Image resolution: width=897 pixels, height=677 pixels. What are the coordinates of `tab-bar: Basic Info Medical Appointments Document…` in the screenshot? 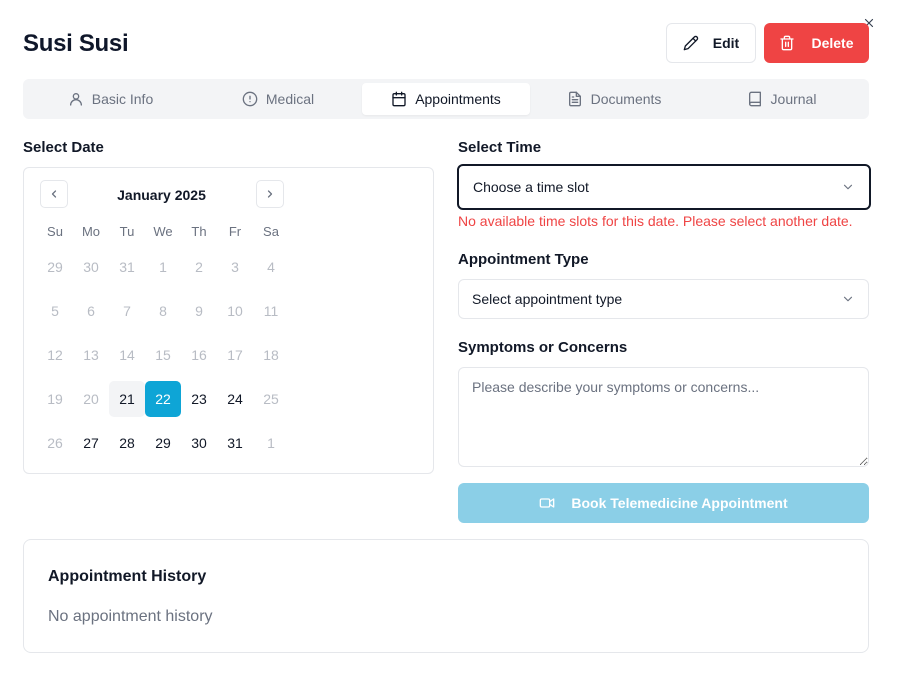 It's located at (446, 99).